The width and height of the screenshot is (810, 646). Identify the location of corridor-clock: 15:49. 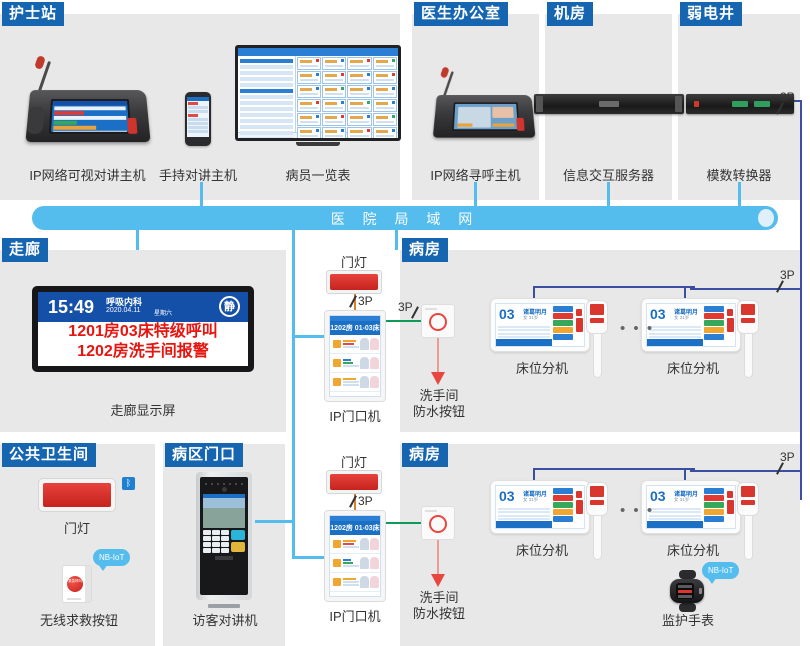
(71, 307).